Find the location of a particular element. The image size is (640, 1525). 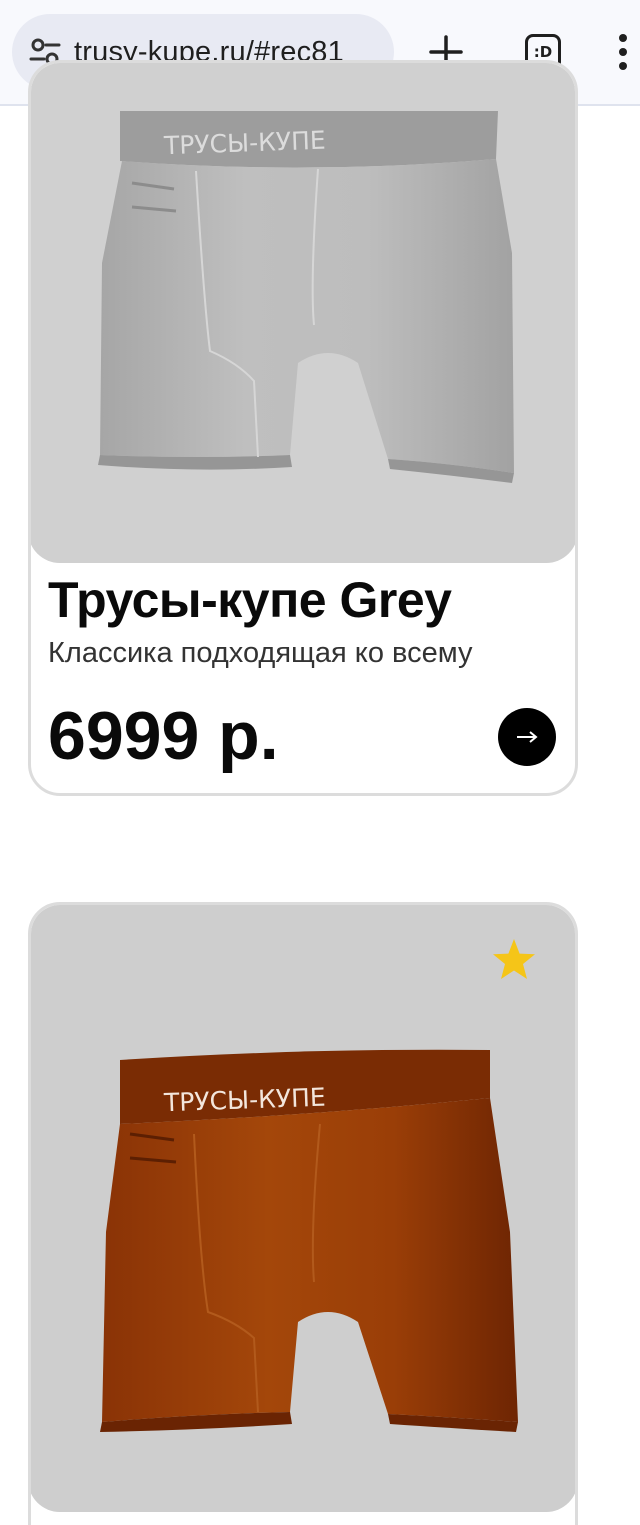

arrow-right-icon is located at coordinates (527, 737).